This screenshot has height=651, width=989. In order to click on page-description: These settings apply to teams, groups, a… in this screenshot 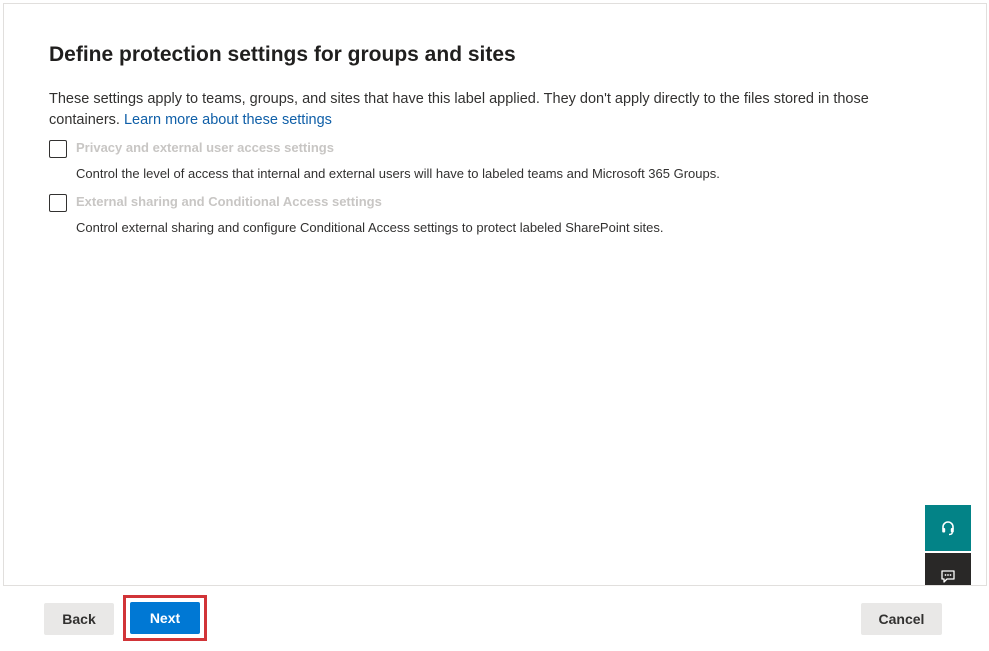, I will do `click(489, 110)`.